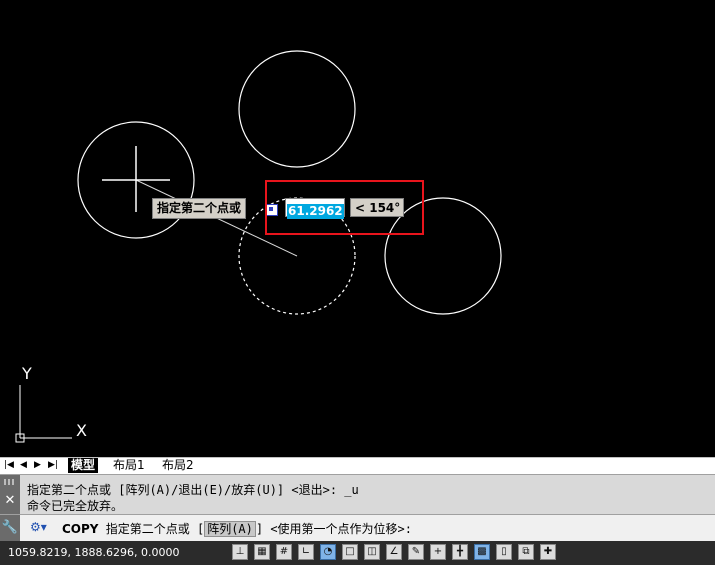 This screenshot has height=565, width=715. What do you see at coordinates (155, 529) in the screenshot?
I see `prompt-before: 指定第二个点或 [` at bounding box center [155, 529].